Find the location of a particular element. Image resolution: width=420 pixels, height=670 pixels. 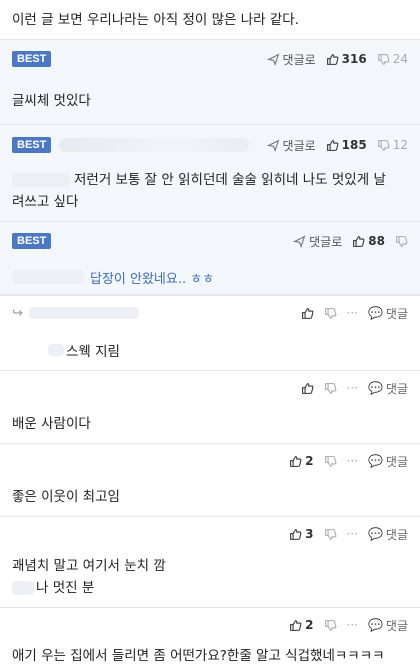

dislike-button: 12 is located at coordinates (392, 145).